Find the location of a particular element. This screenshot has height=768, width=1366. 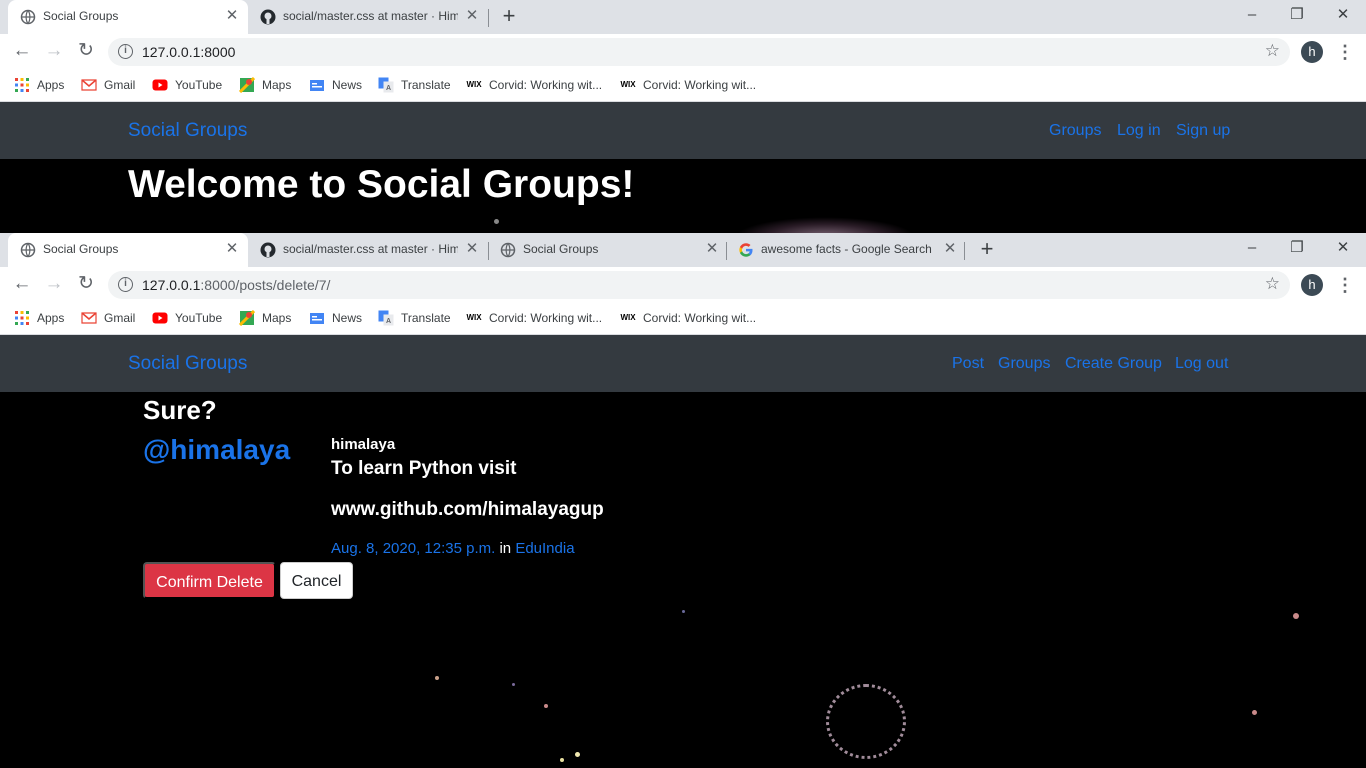

address-bar: i 127.0.0.1:8000 ☆ is located at coordinates (699, 52).